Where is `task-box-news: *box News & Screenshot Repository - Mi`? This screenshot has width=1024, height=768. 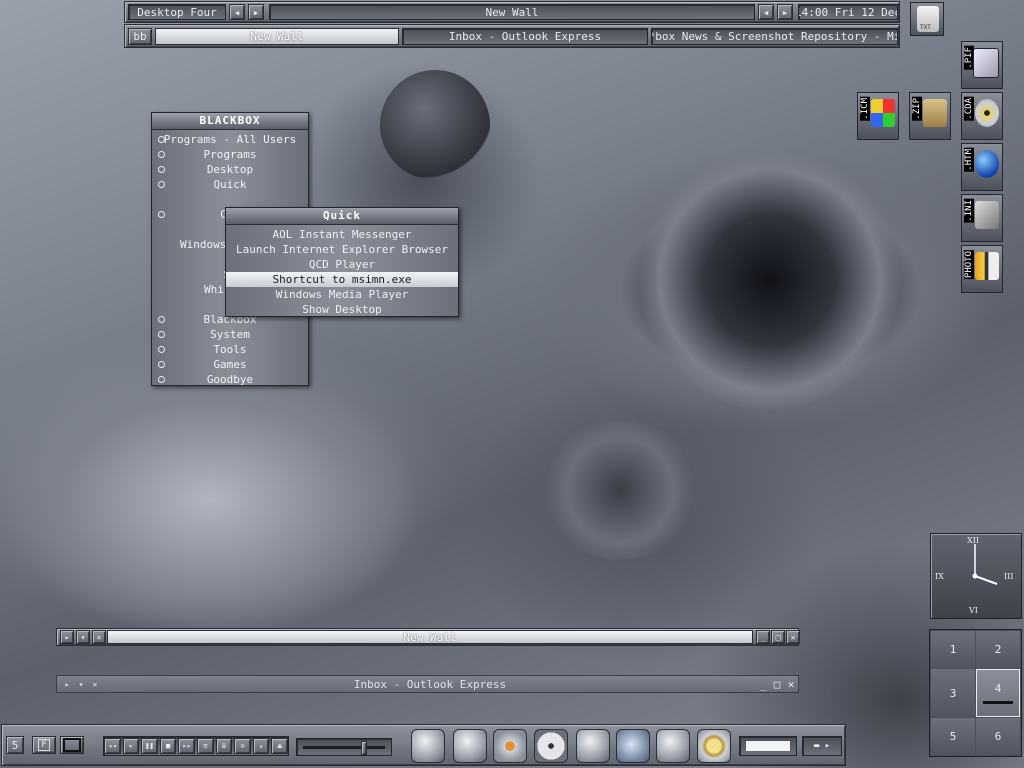
task-box-news: *box News & Screenshot Repository - Mi is located at coordinates (774, 36).